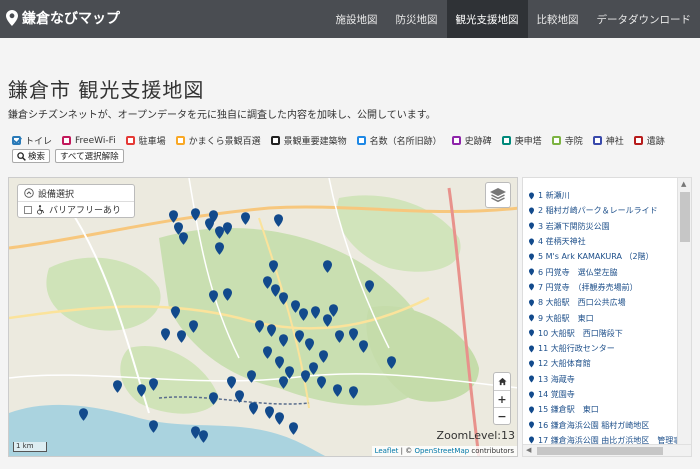 Image resolution: width=700 pixels, height=469 pixels. I want to click on list-item: 14 覚園寺, so click(600, 394).